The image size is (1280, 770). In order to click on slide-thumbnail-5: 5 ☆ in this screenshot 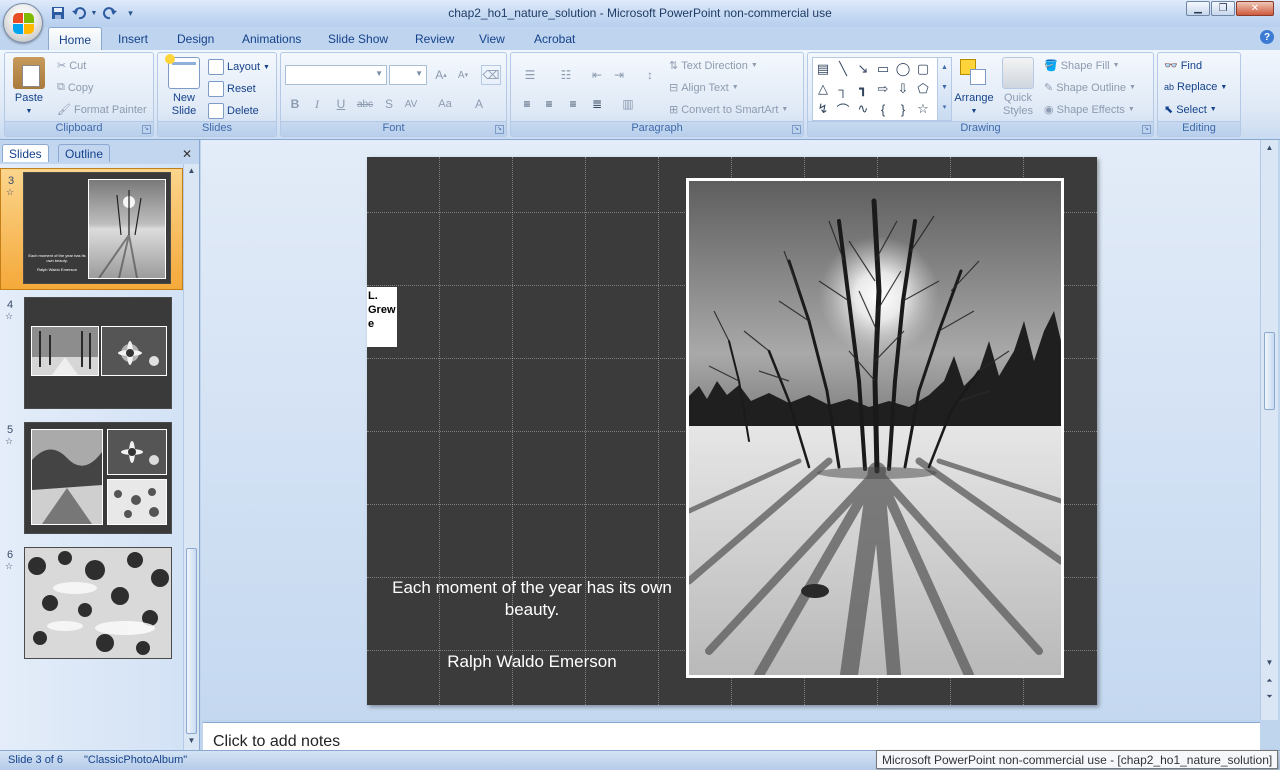, I will do `click(91, 479)`.